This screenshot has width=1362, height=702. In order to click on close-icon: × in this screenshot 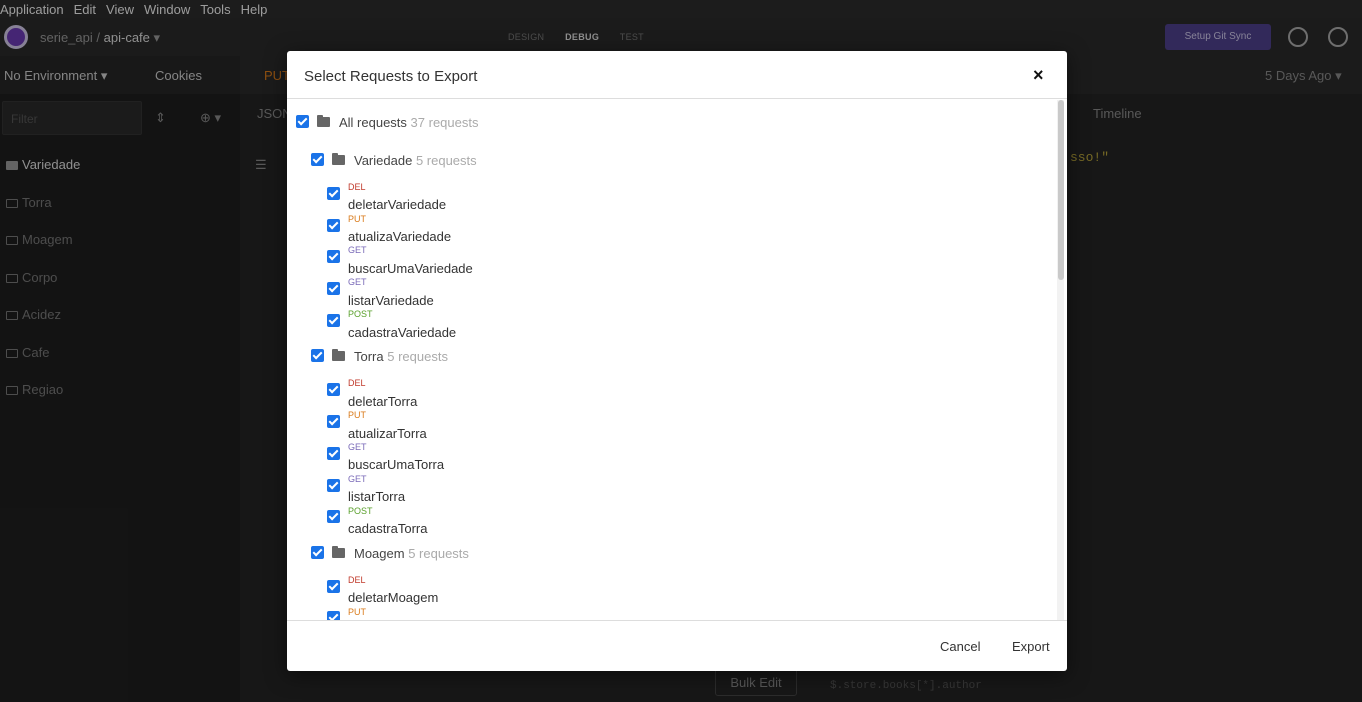, I will do `click(1038, 75)`.